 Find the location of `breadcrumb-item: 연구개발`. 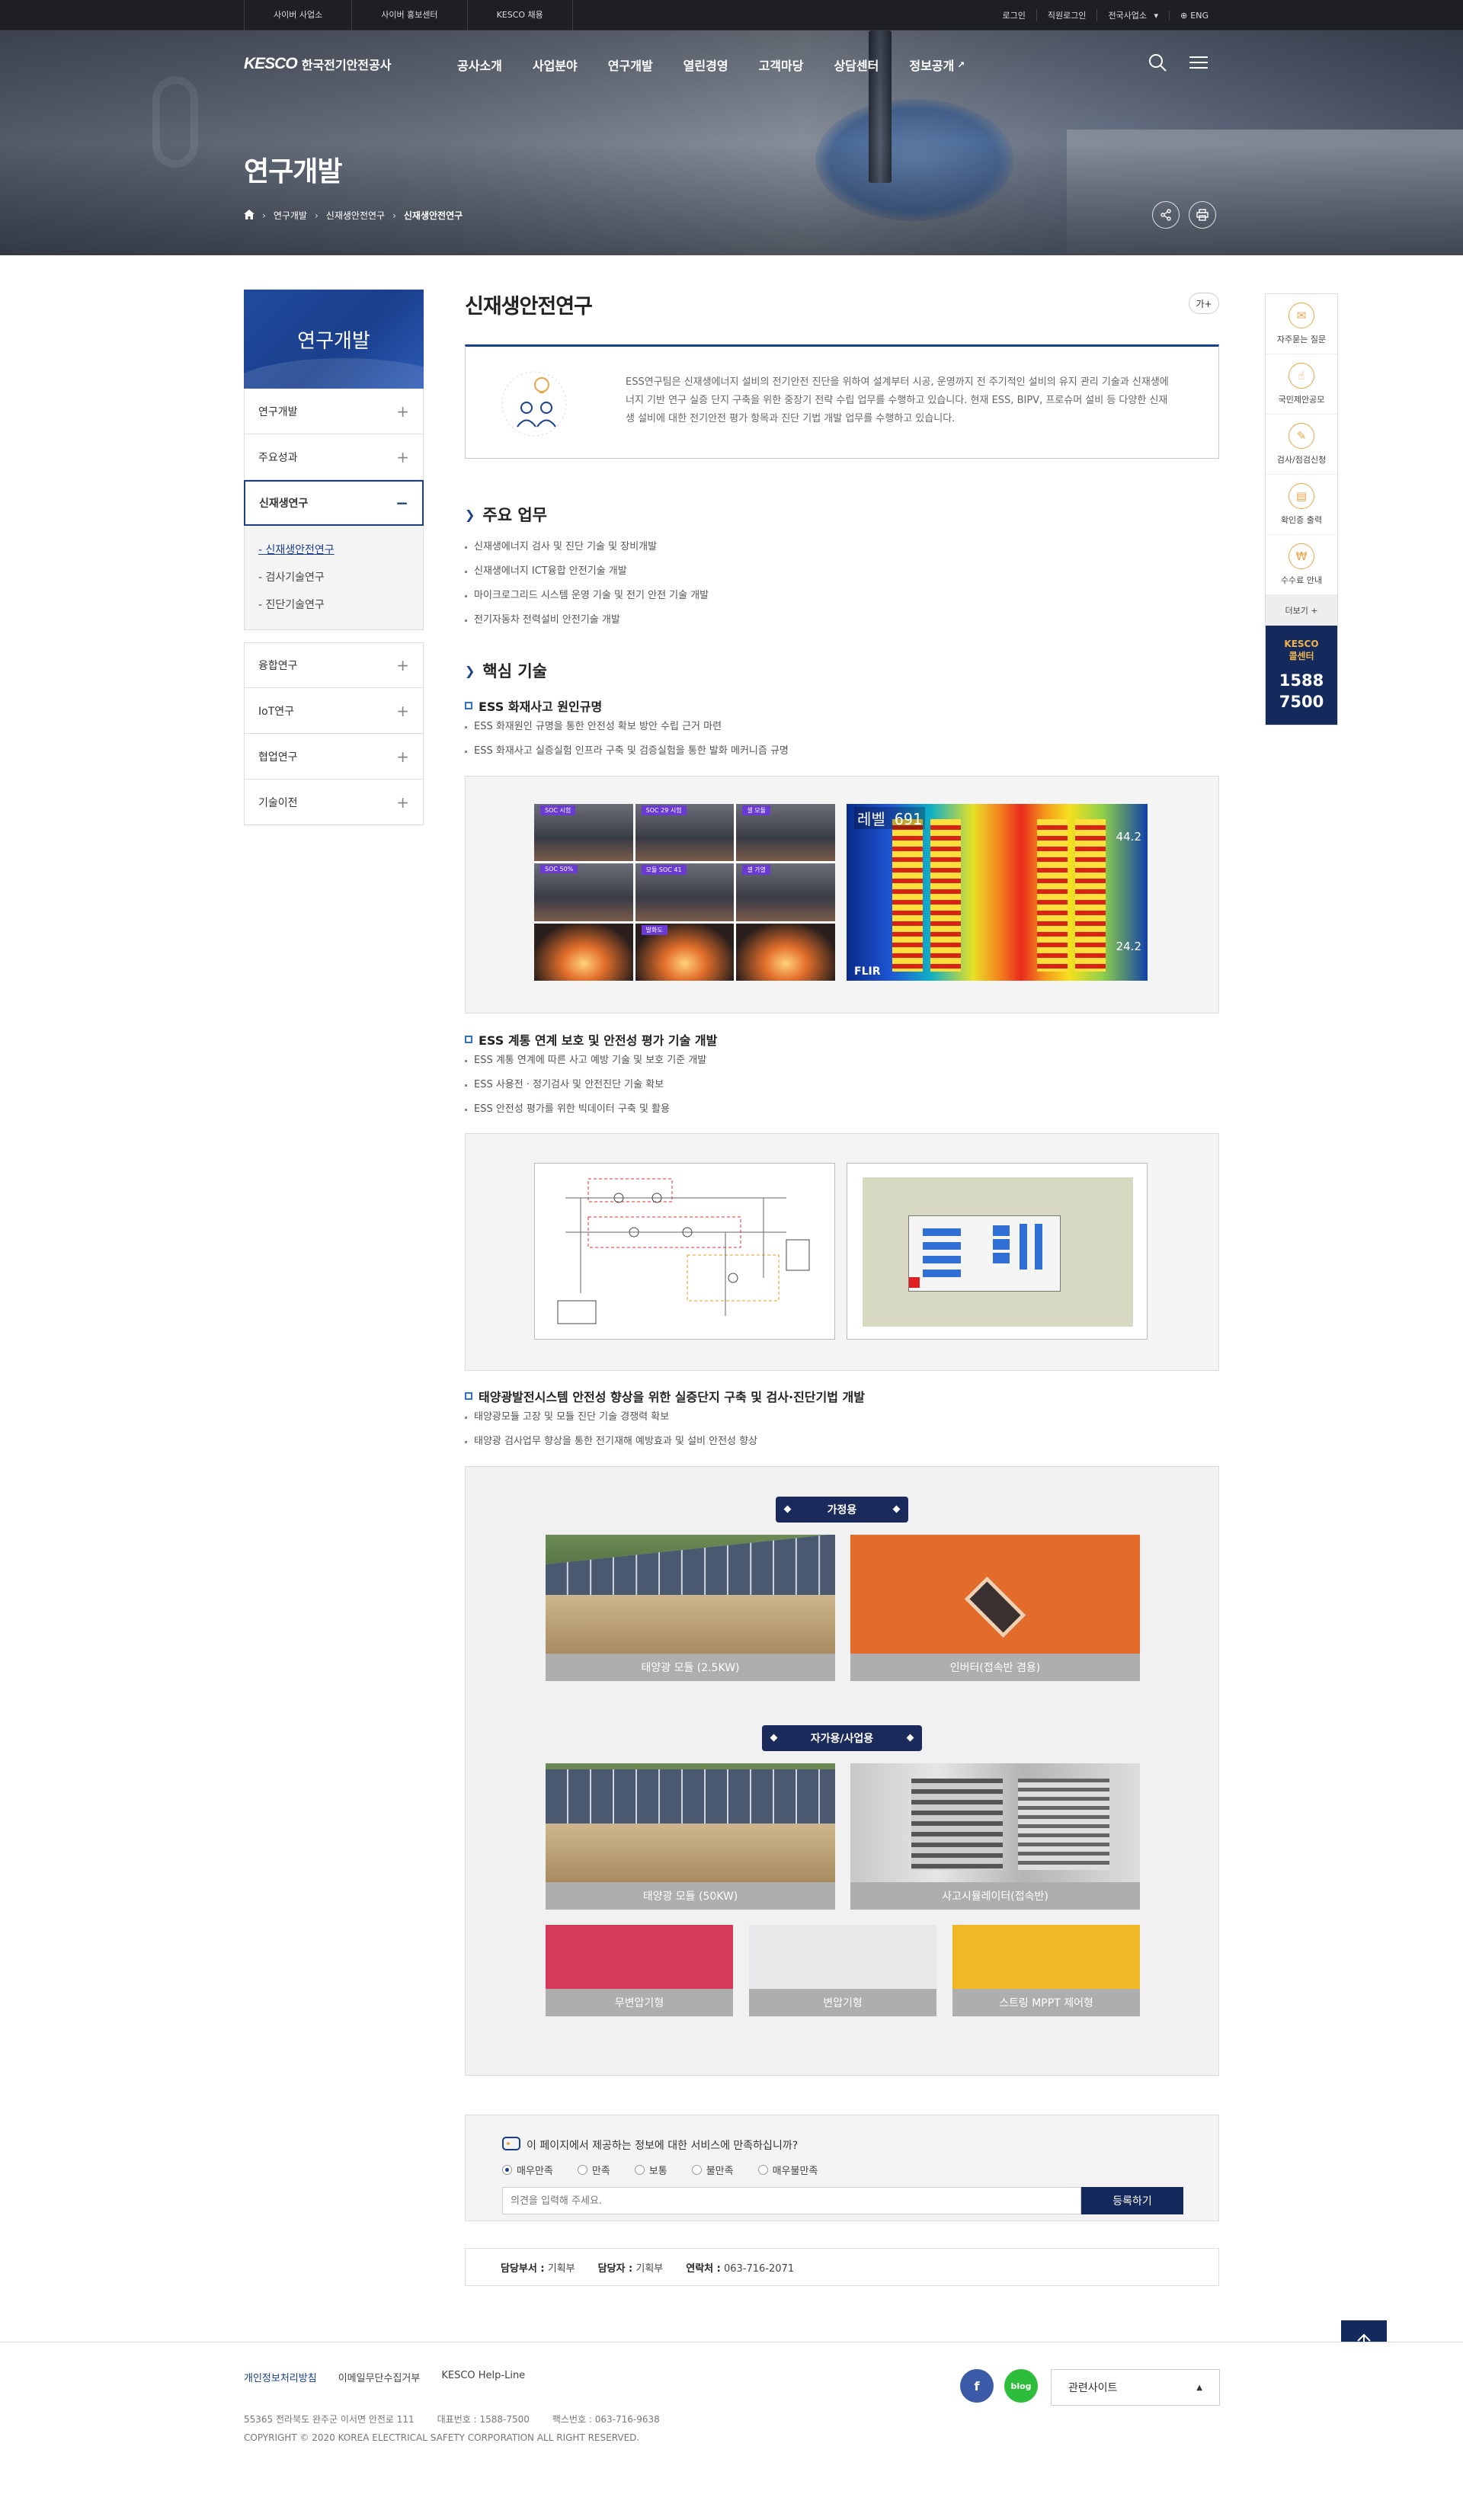

breadcrumb-item: 연구개발 is located at coordinates (290, 215).